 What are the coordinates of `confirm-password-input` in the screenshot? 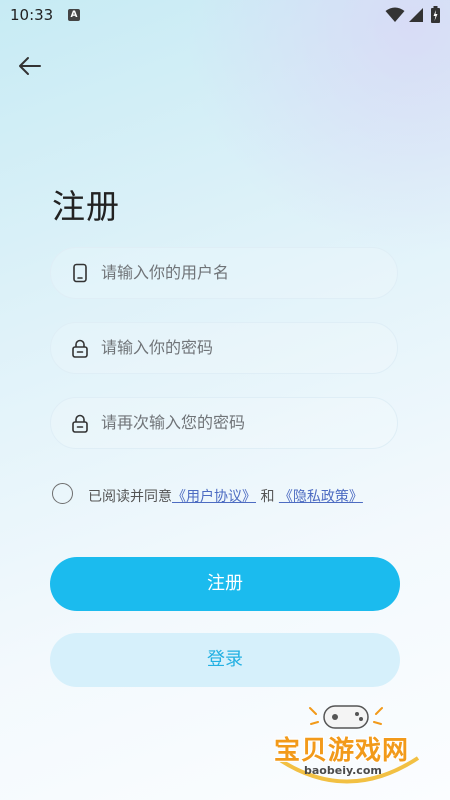 It's located at (241, 422).